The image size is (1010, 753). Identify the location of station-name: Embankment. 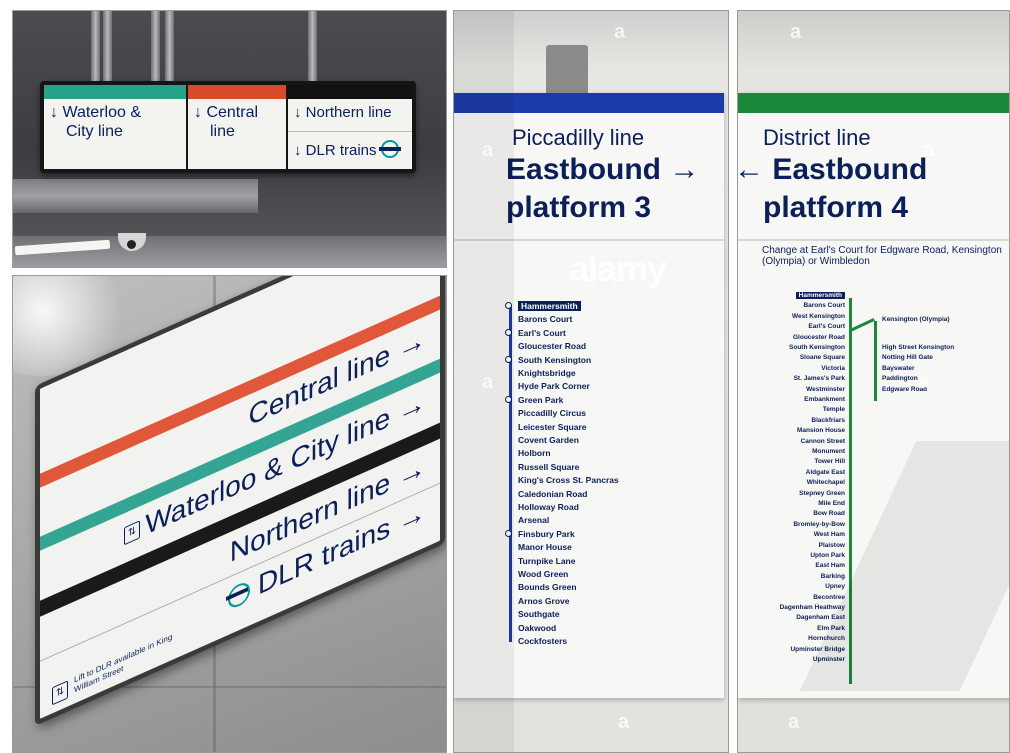
(824, 399).